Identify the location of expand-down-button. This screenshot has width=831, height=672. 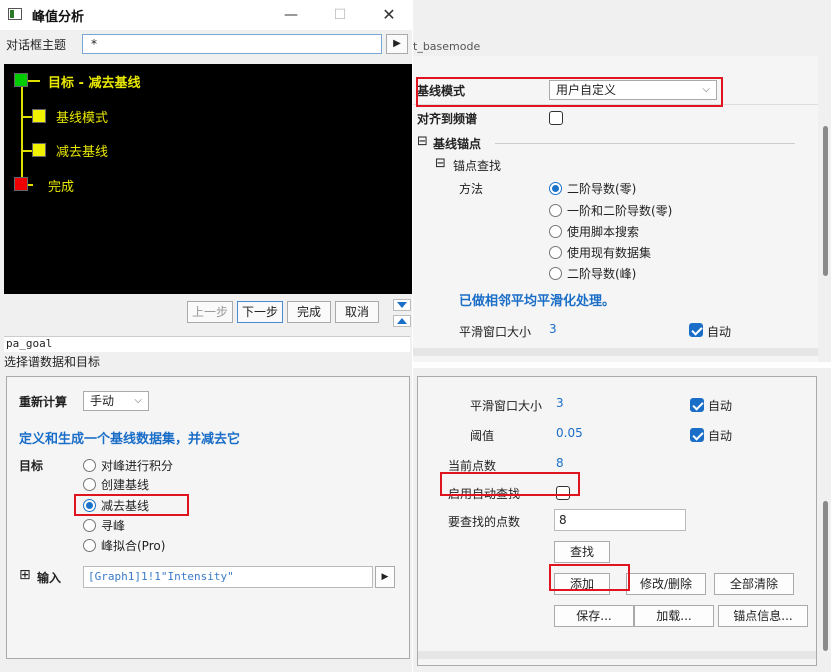
(402, 321).